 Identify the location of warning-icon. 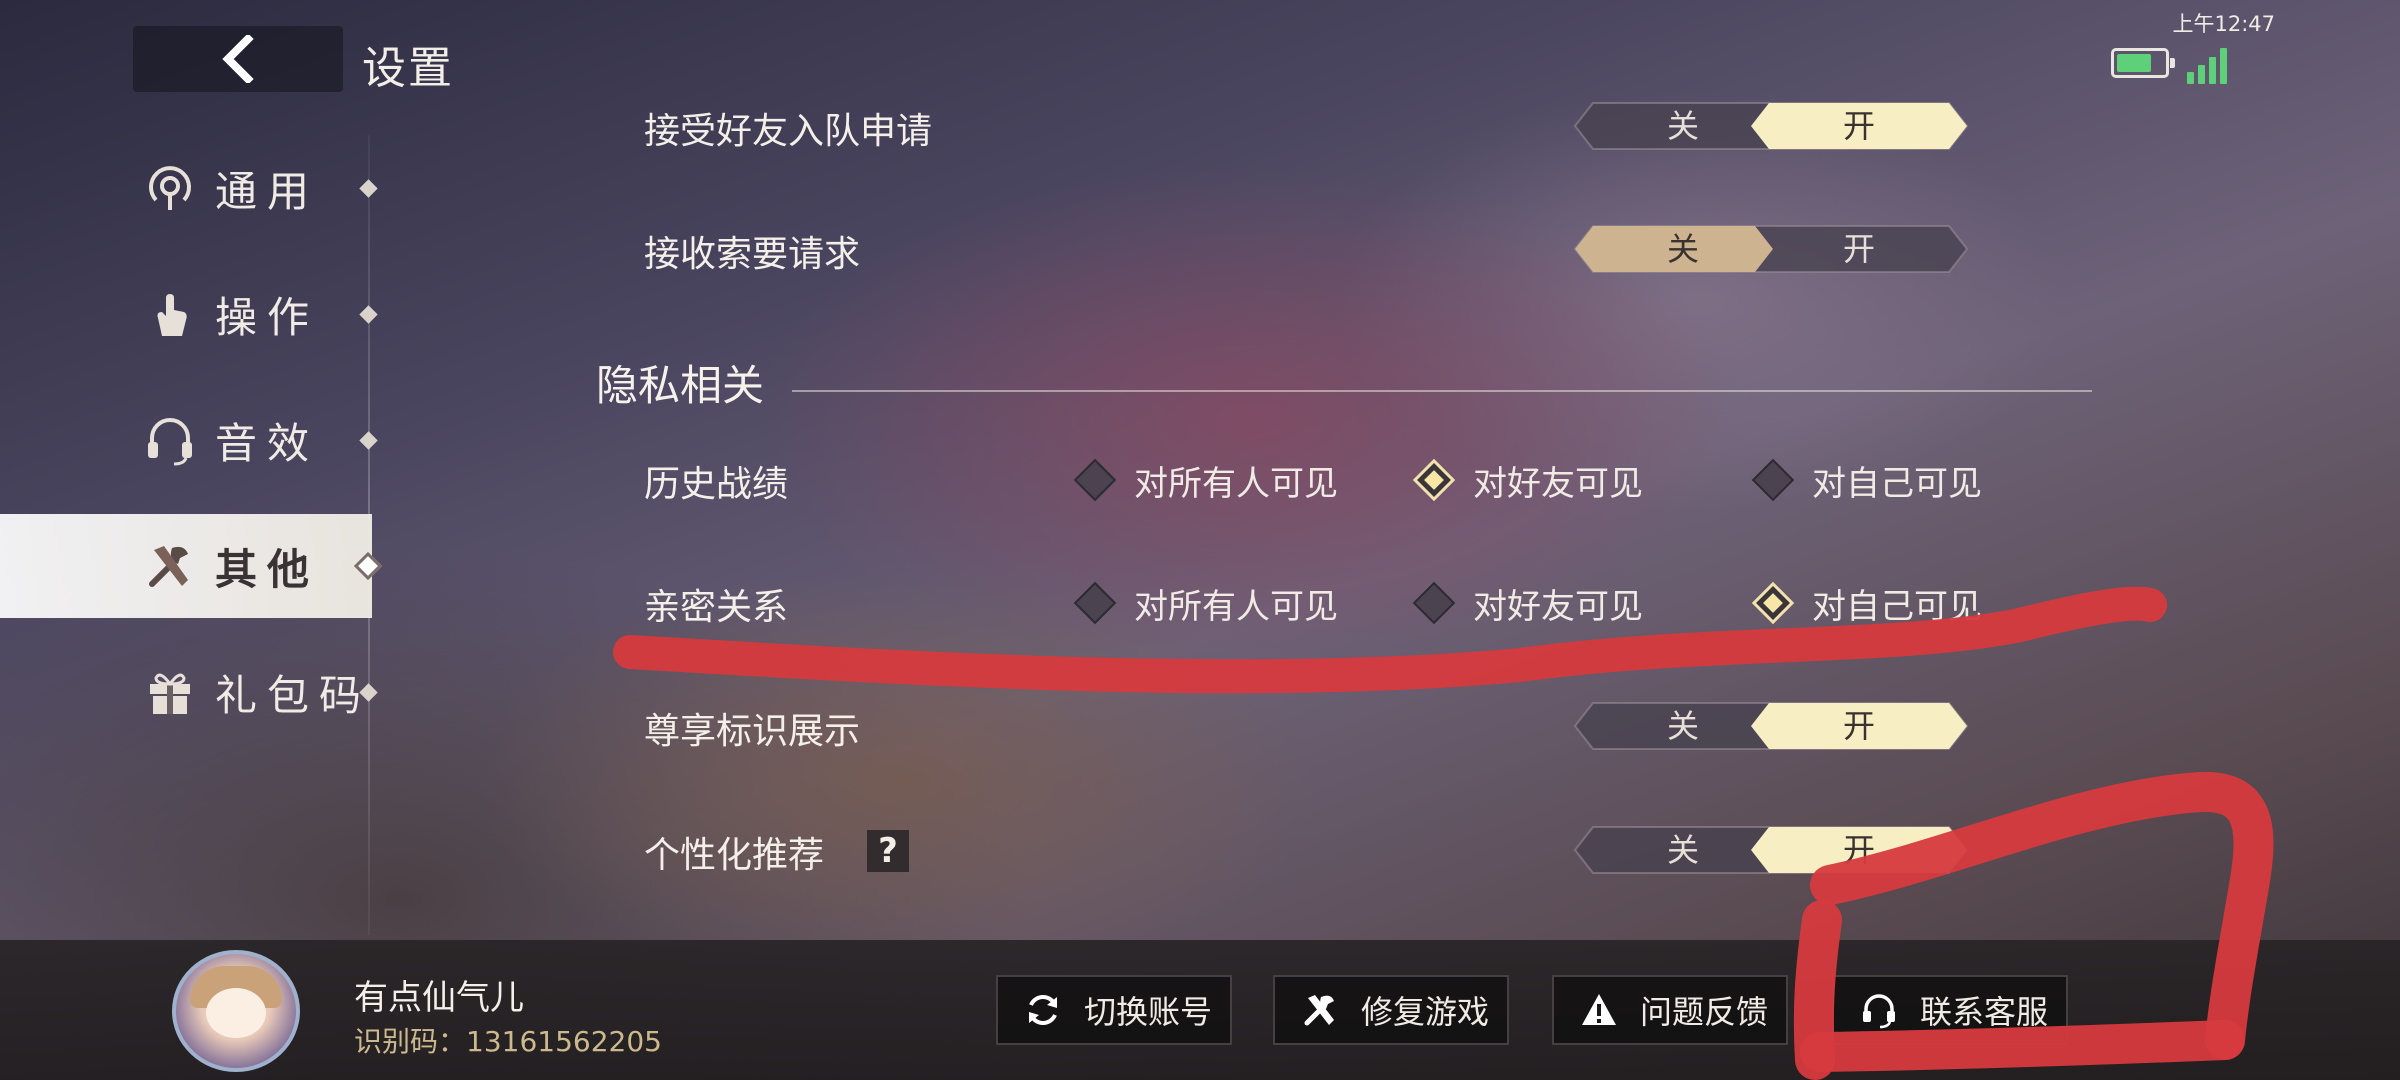
(1599, 1009).